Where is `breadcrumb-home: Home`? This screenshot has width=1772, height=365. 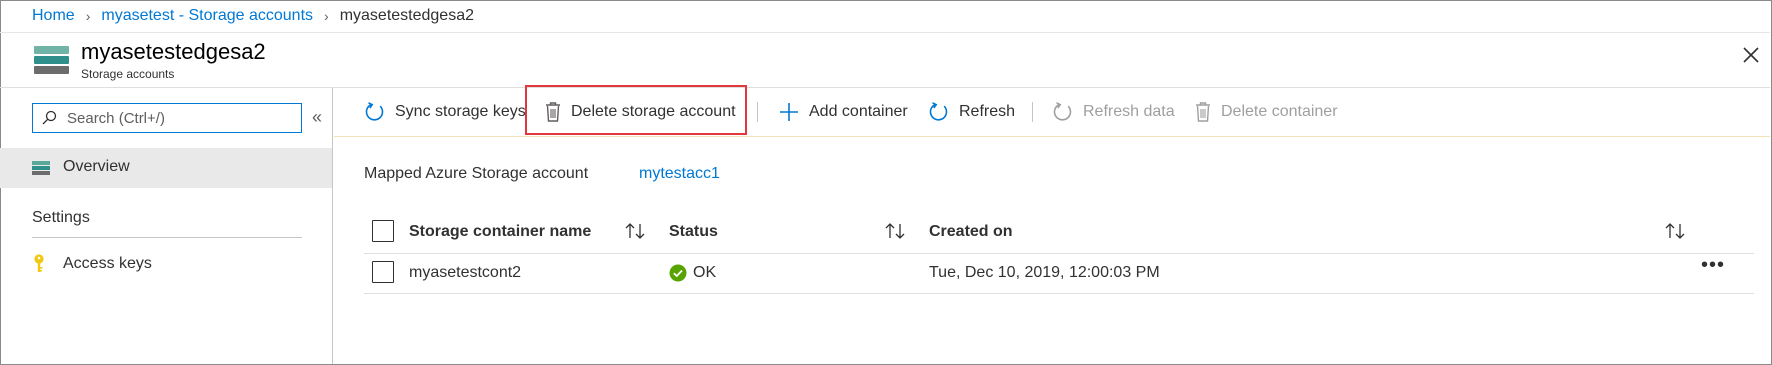
breadcrumb-home: Home is located at coordinates (53, 16).